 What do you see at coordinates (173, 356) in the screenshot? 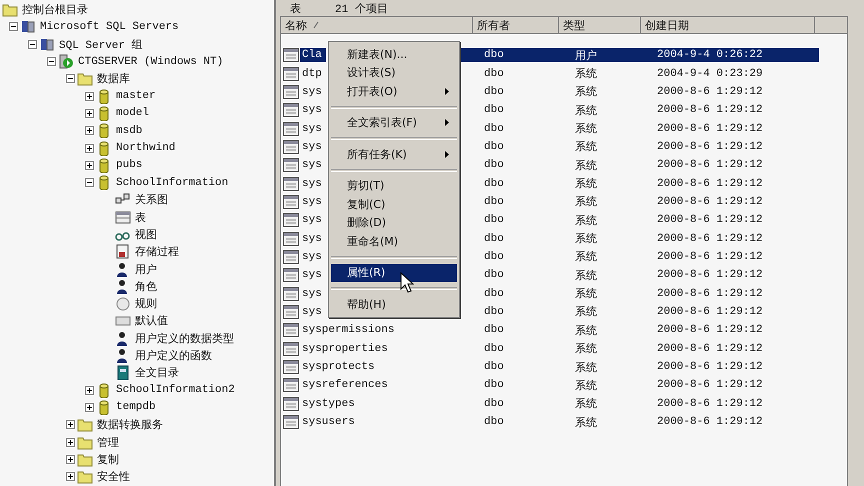
I see `tree-item: 用户定义的函数` at bounding box center [173, 356].